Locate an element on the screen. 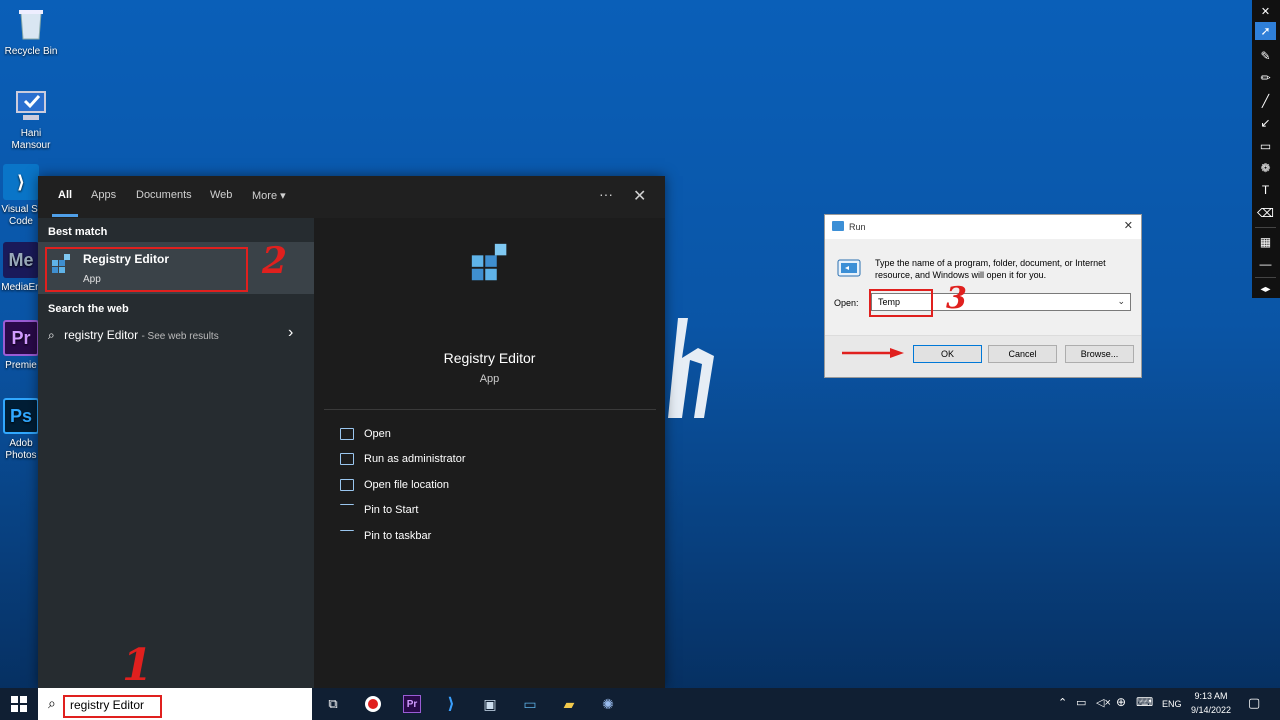 The width and height of the screenshot is (1280, 720). paint-icon: ✺ is located at coordinates (608, 704).